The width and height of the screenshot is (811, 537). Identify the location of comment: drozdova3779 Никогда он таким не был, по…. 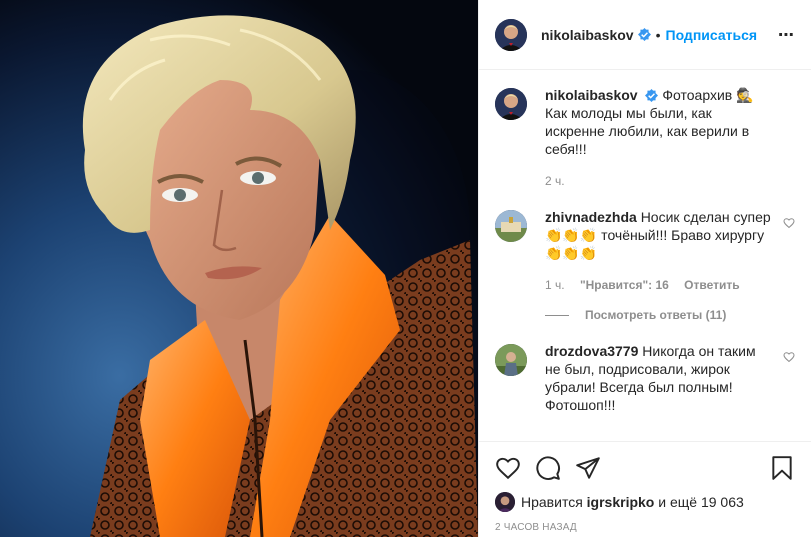
(645, 378).